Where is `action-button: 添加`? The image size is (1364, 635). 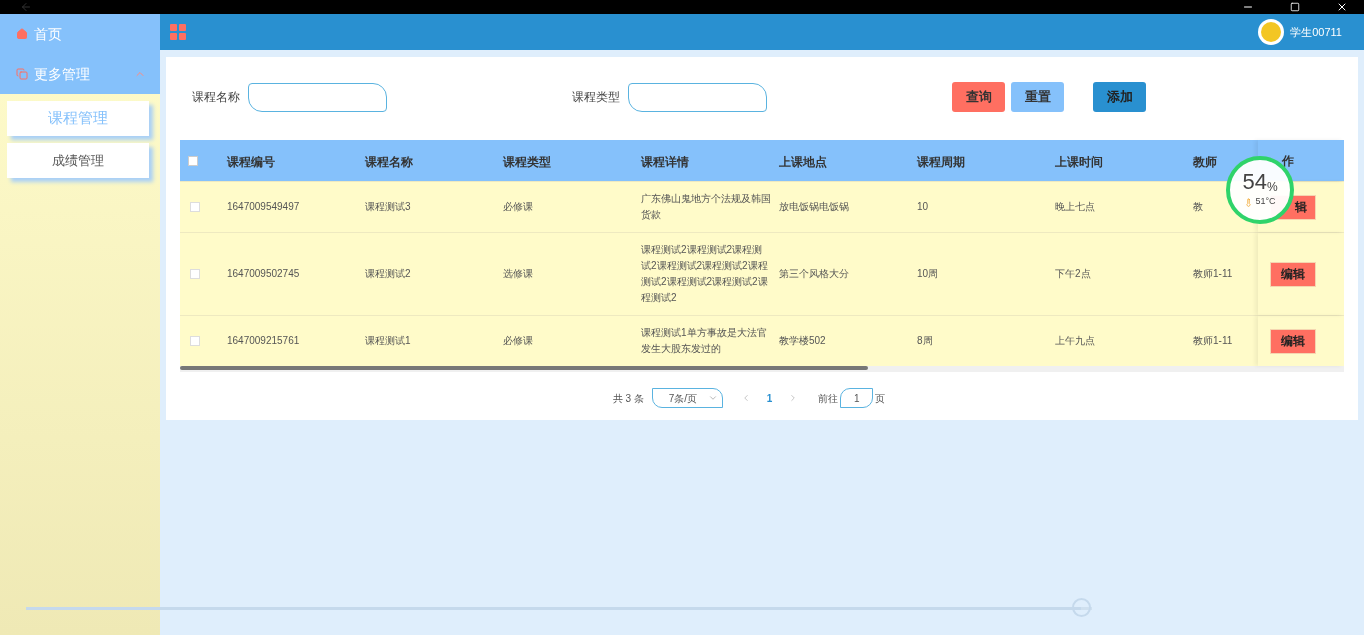 action-button: 添加 is located at coordinates (1119, 97).